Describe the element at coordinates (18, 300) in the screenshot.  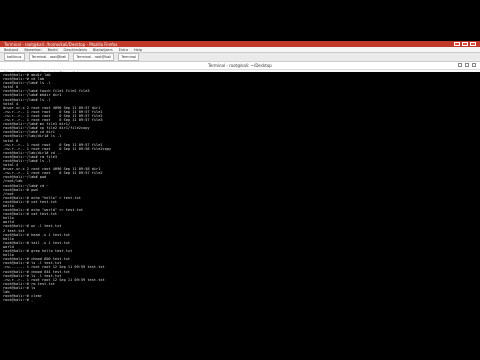
I see `terminal-line: root@kali:~# _` at that location.